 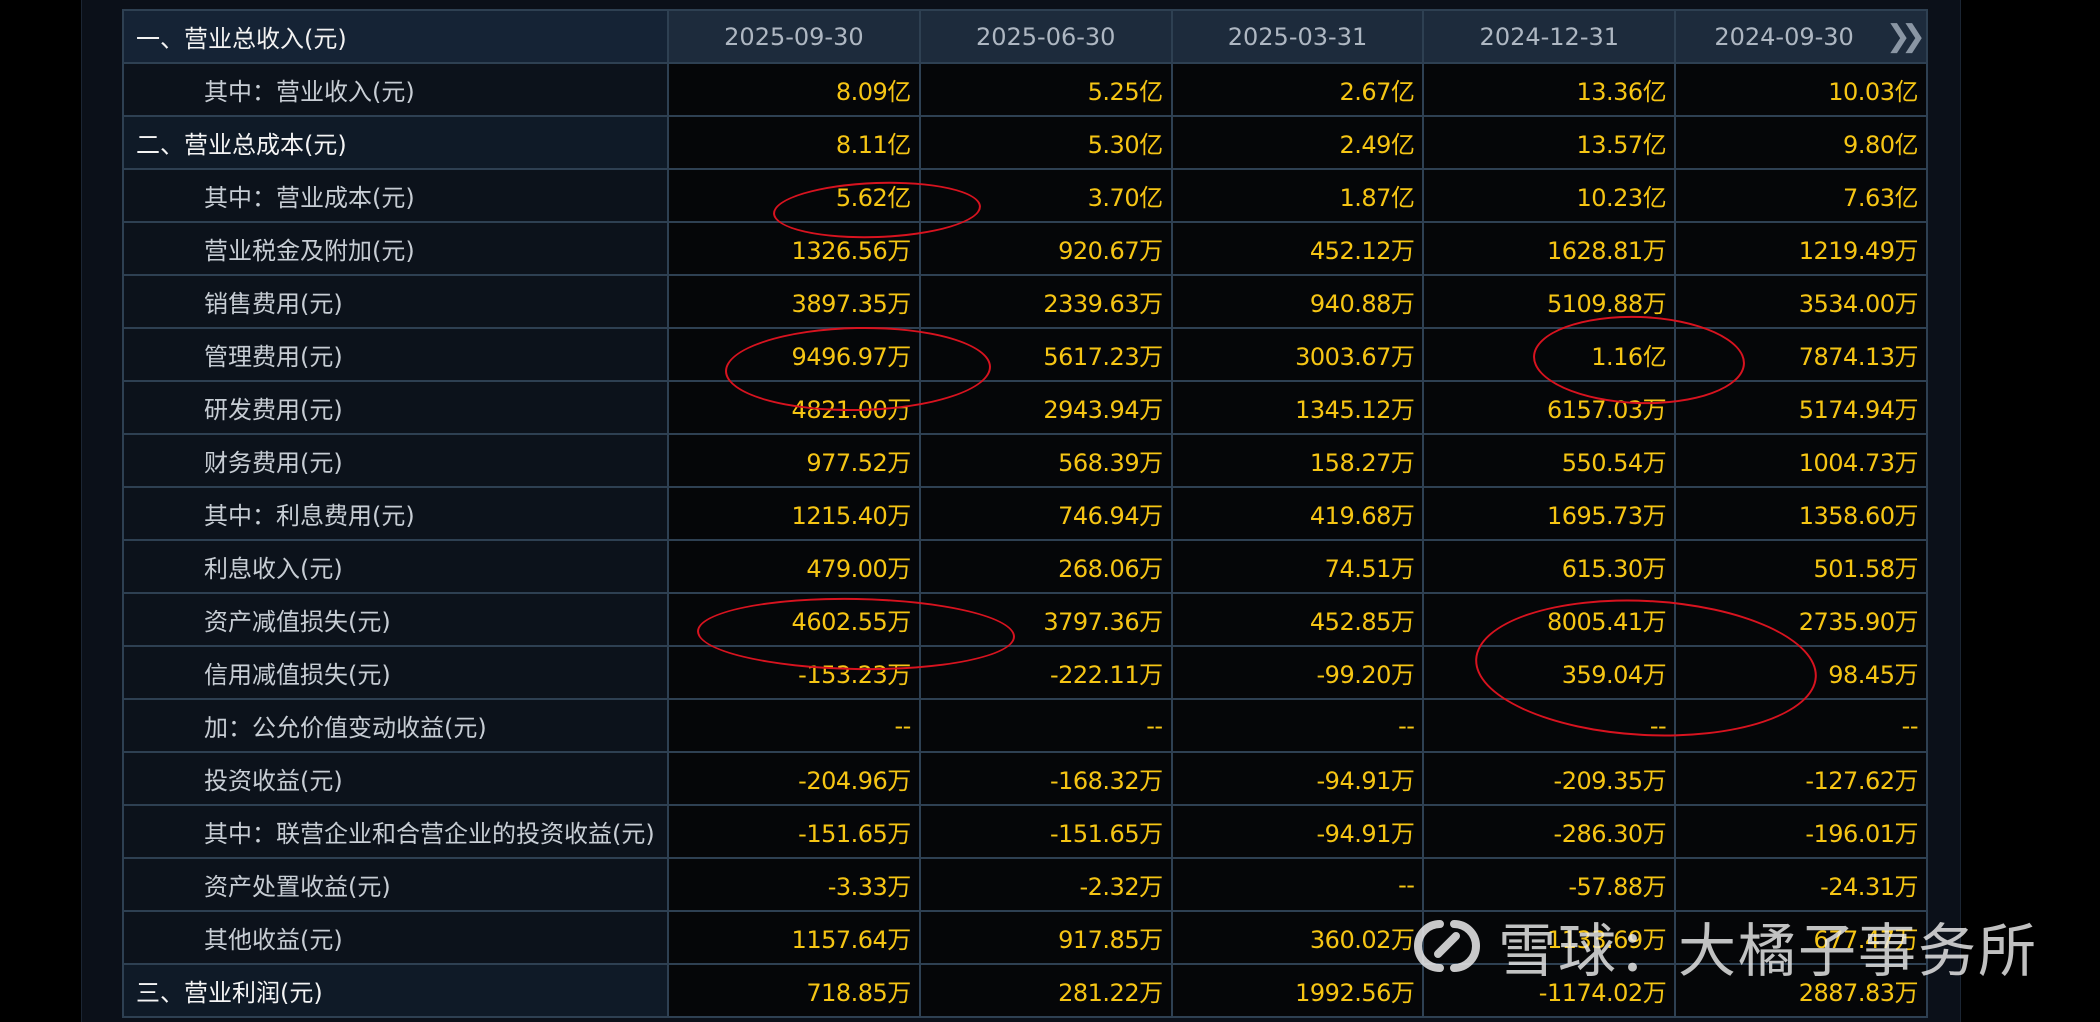 I want to click on row-label: 其中：营业收入(元), so click(x=395, y=89).